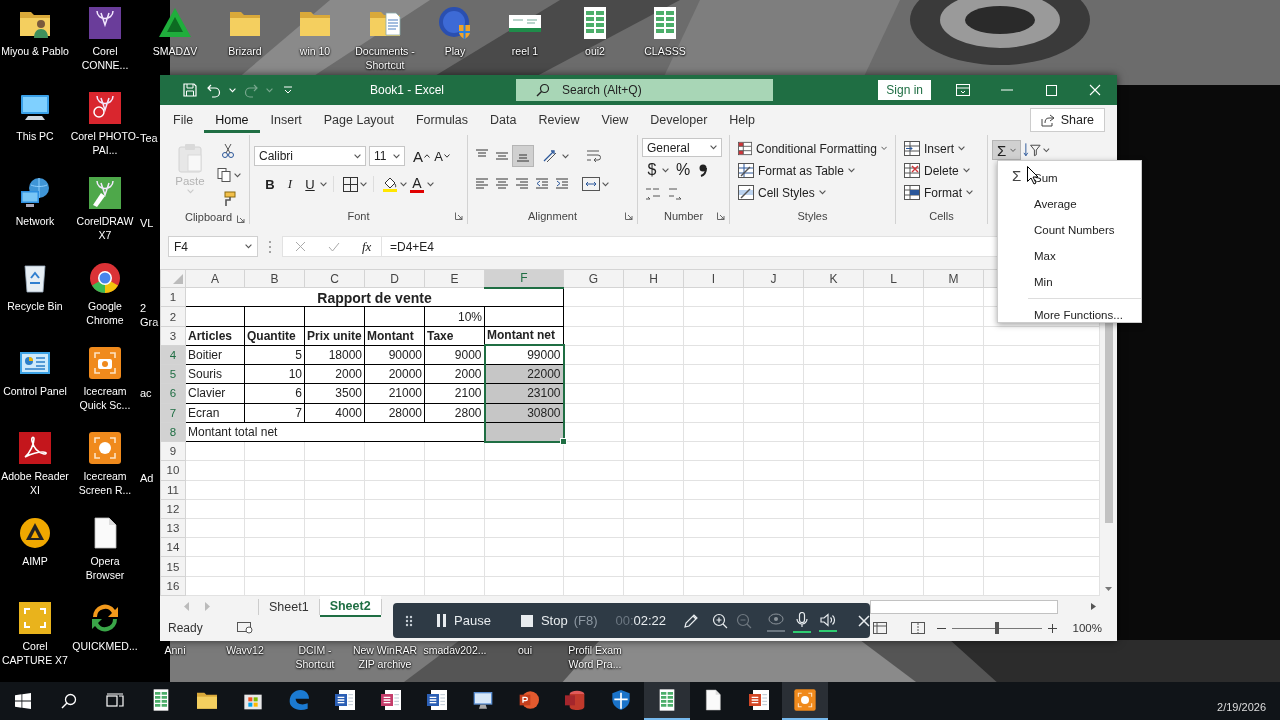  Describe the element at coordinates (215, 355) in the screenshot. I see `table-cell: Boitier` at that location.